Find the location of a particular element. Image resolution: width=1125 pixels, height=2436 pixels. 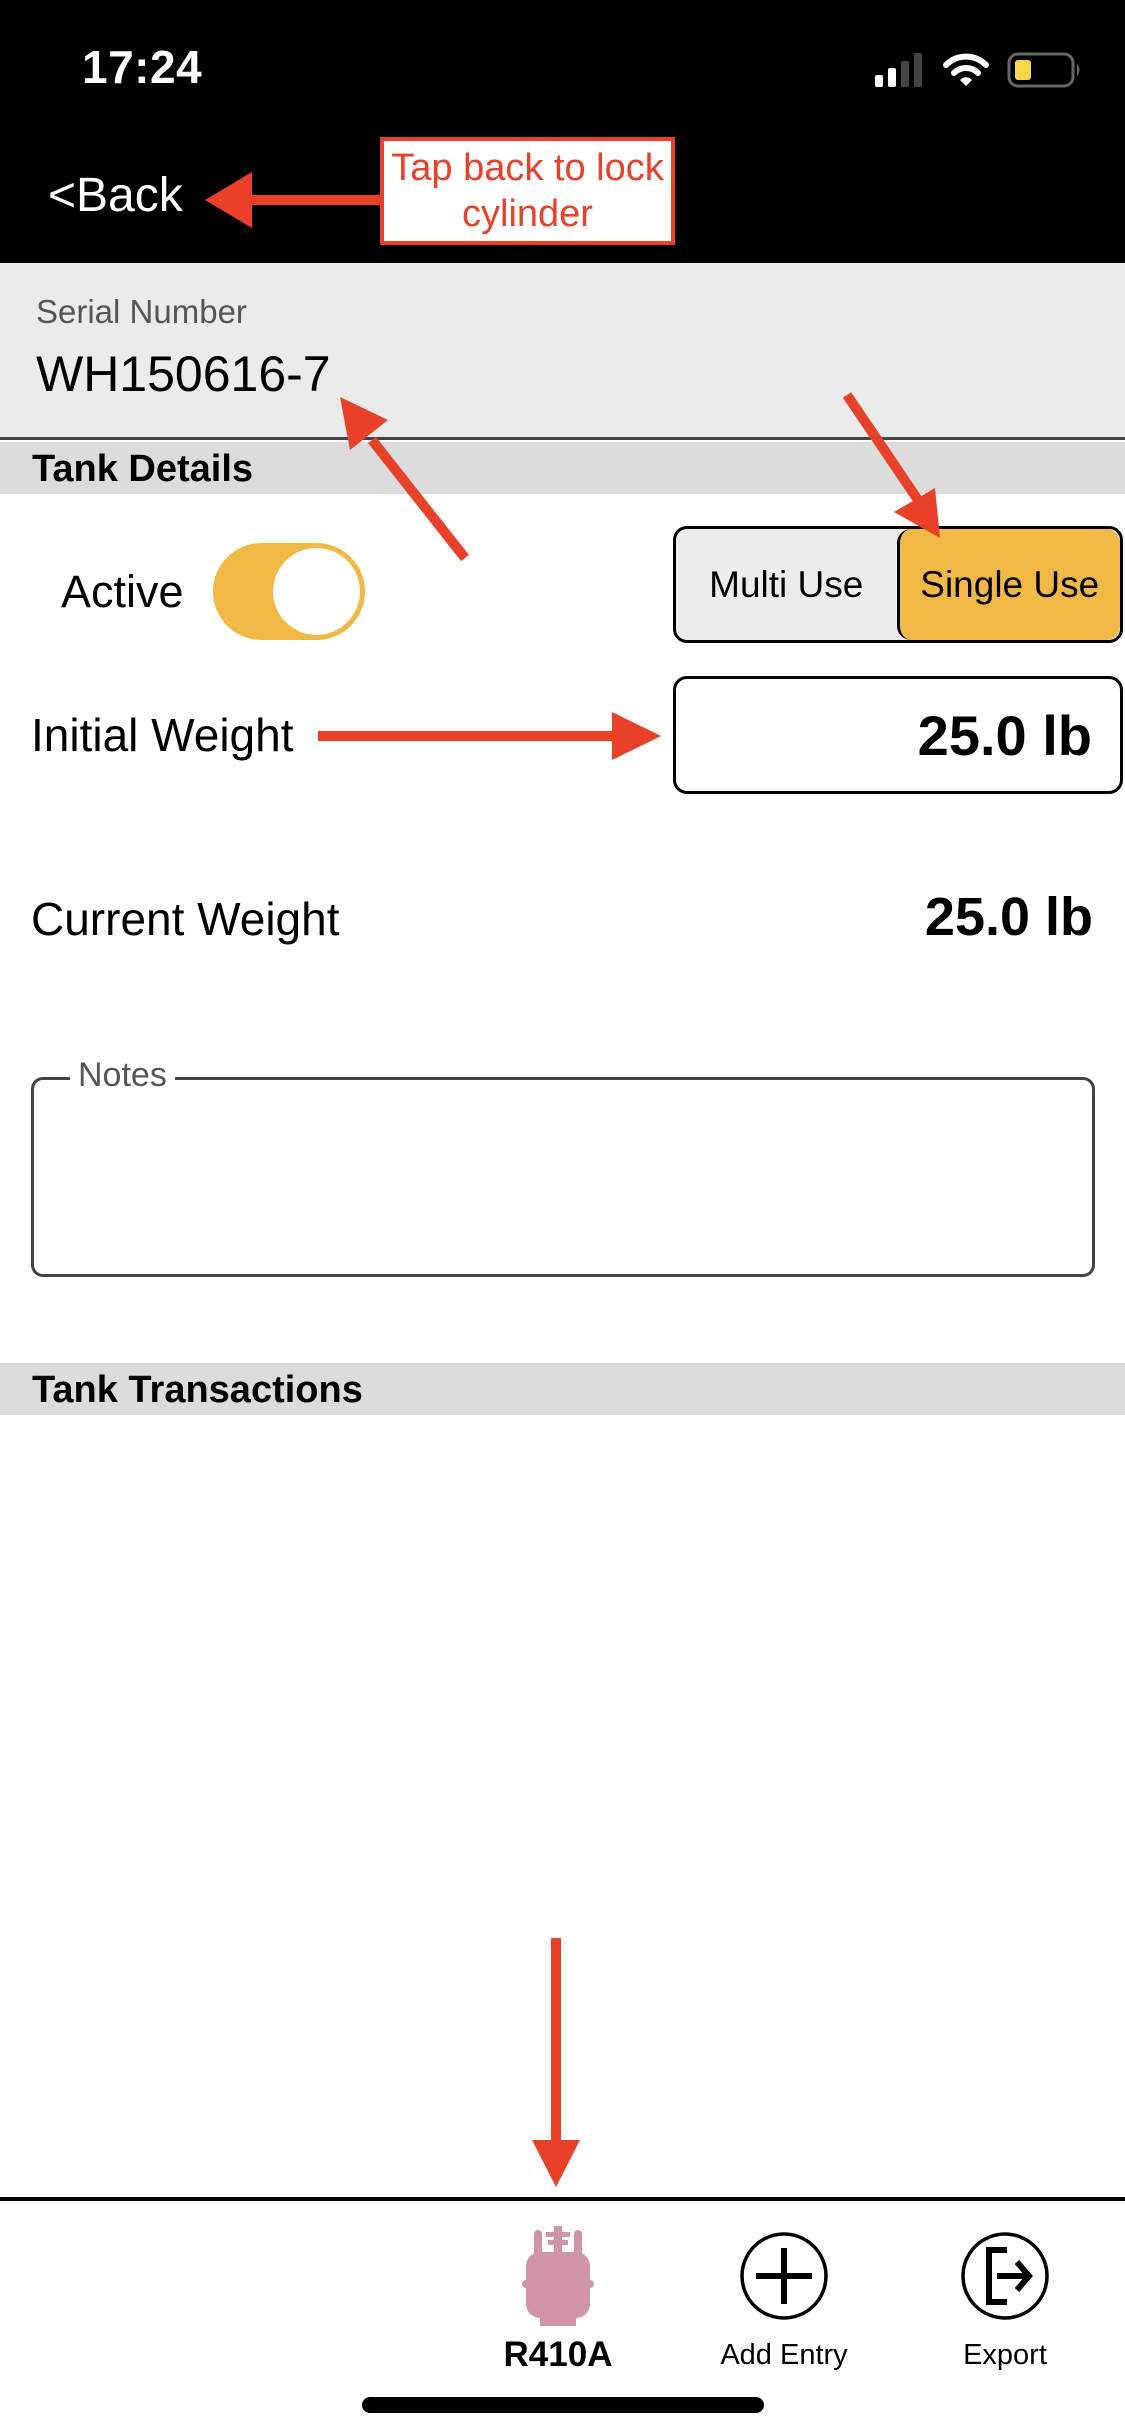

status-icons is located at coordinates (979, 72).